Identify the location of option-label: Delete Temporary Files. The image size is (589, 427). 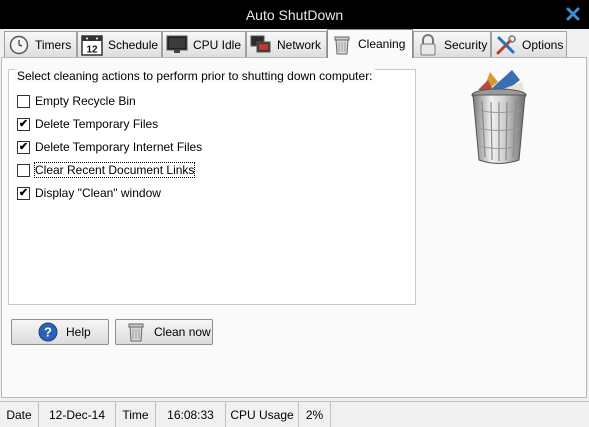
(97, 124).